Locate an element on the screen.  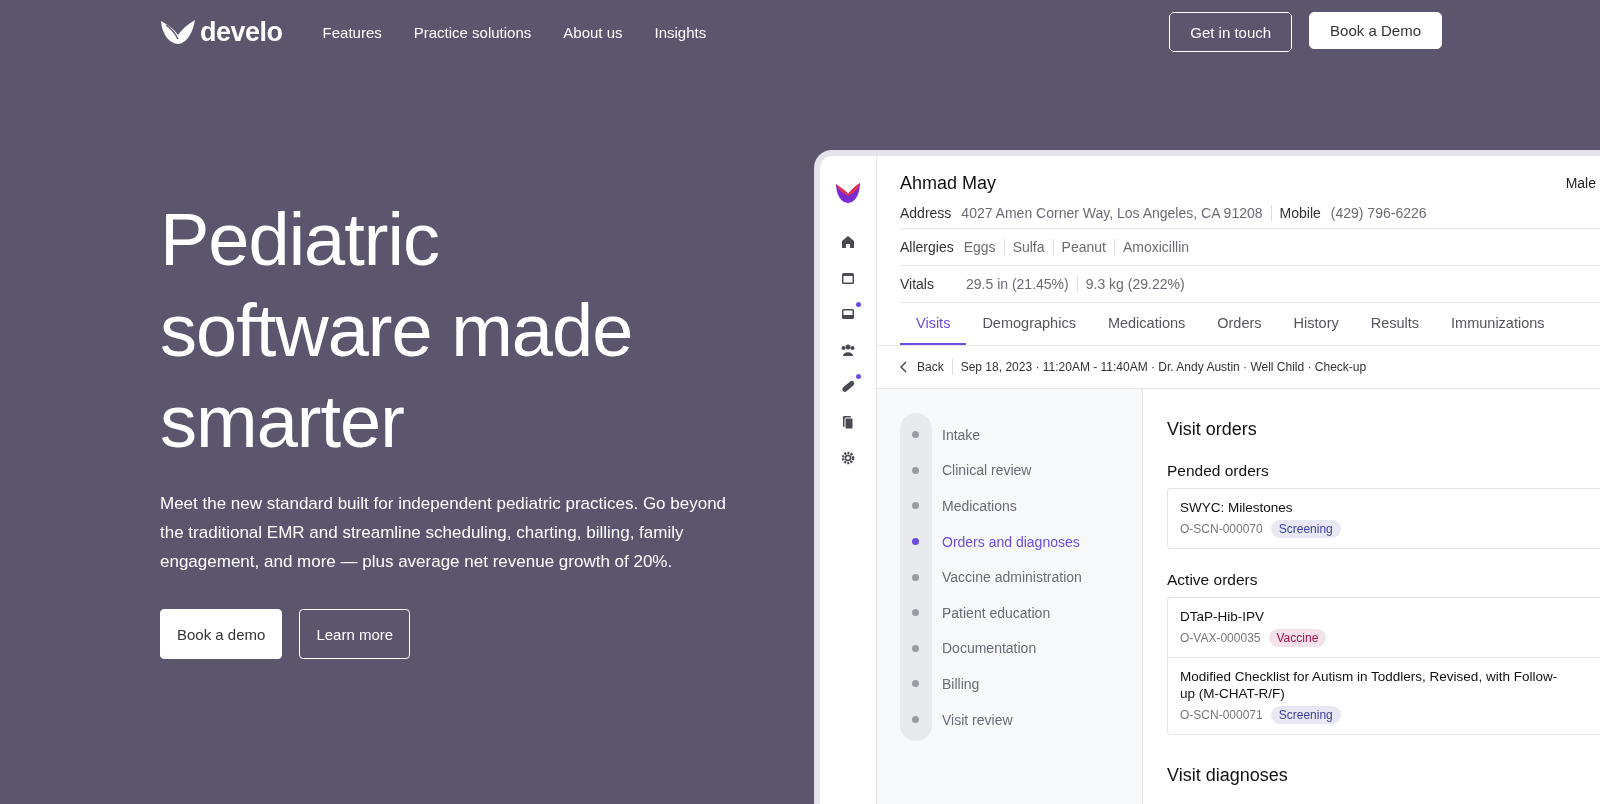
section-title: Visit orders is located at coordinates (1212, 429).